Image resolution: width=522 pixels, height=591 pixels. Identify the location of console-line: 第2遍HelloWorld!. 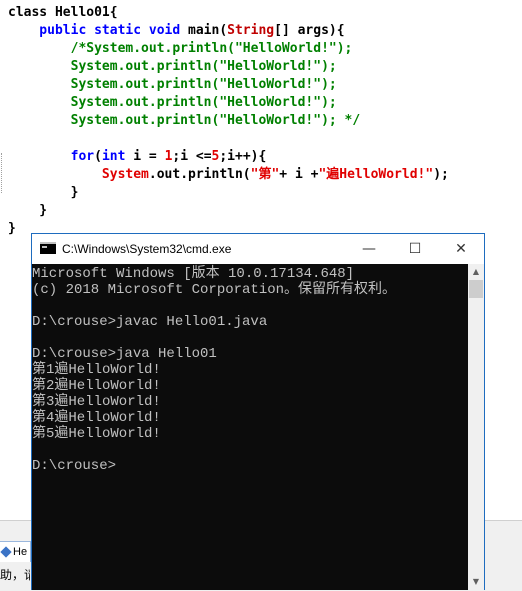
(96, 386).